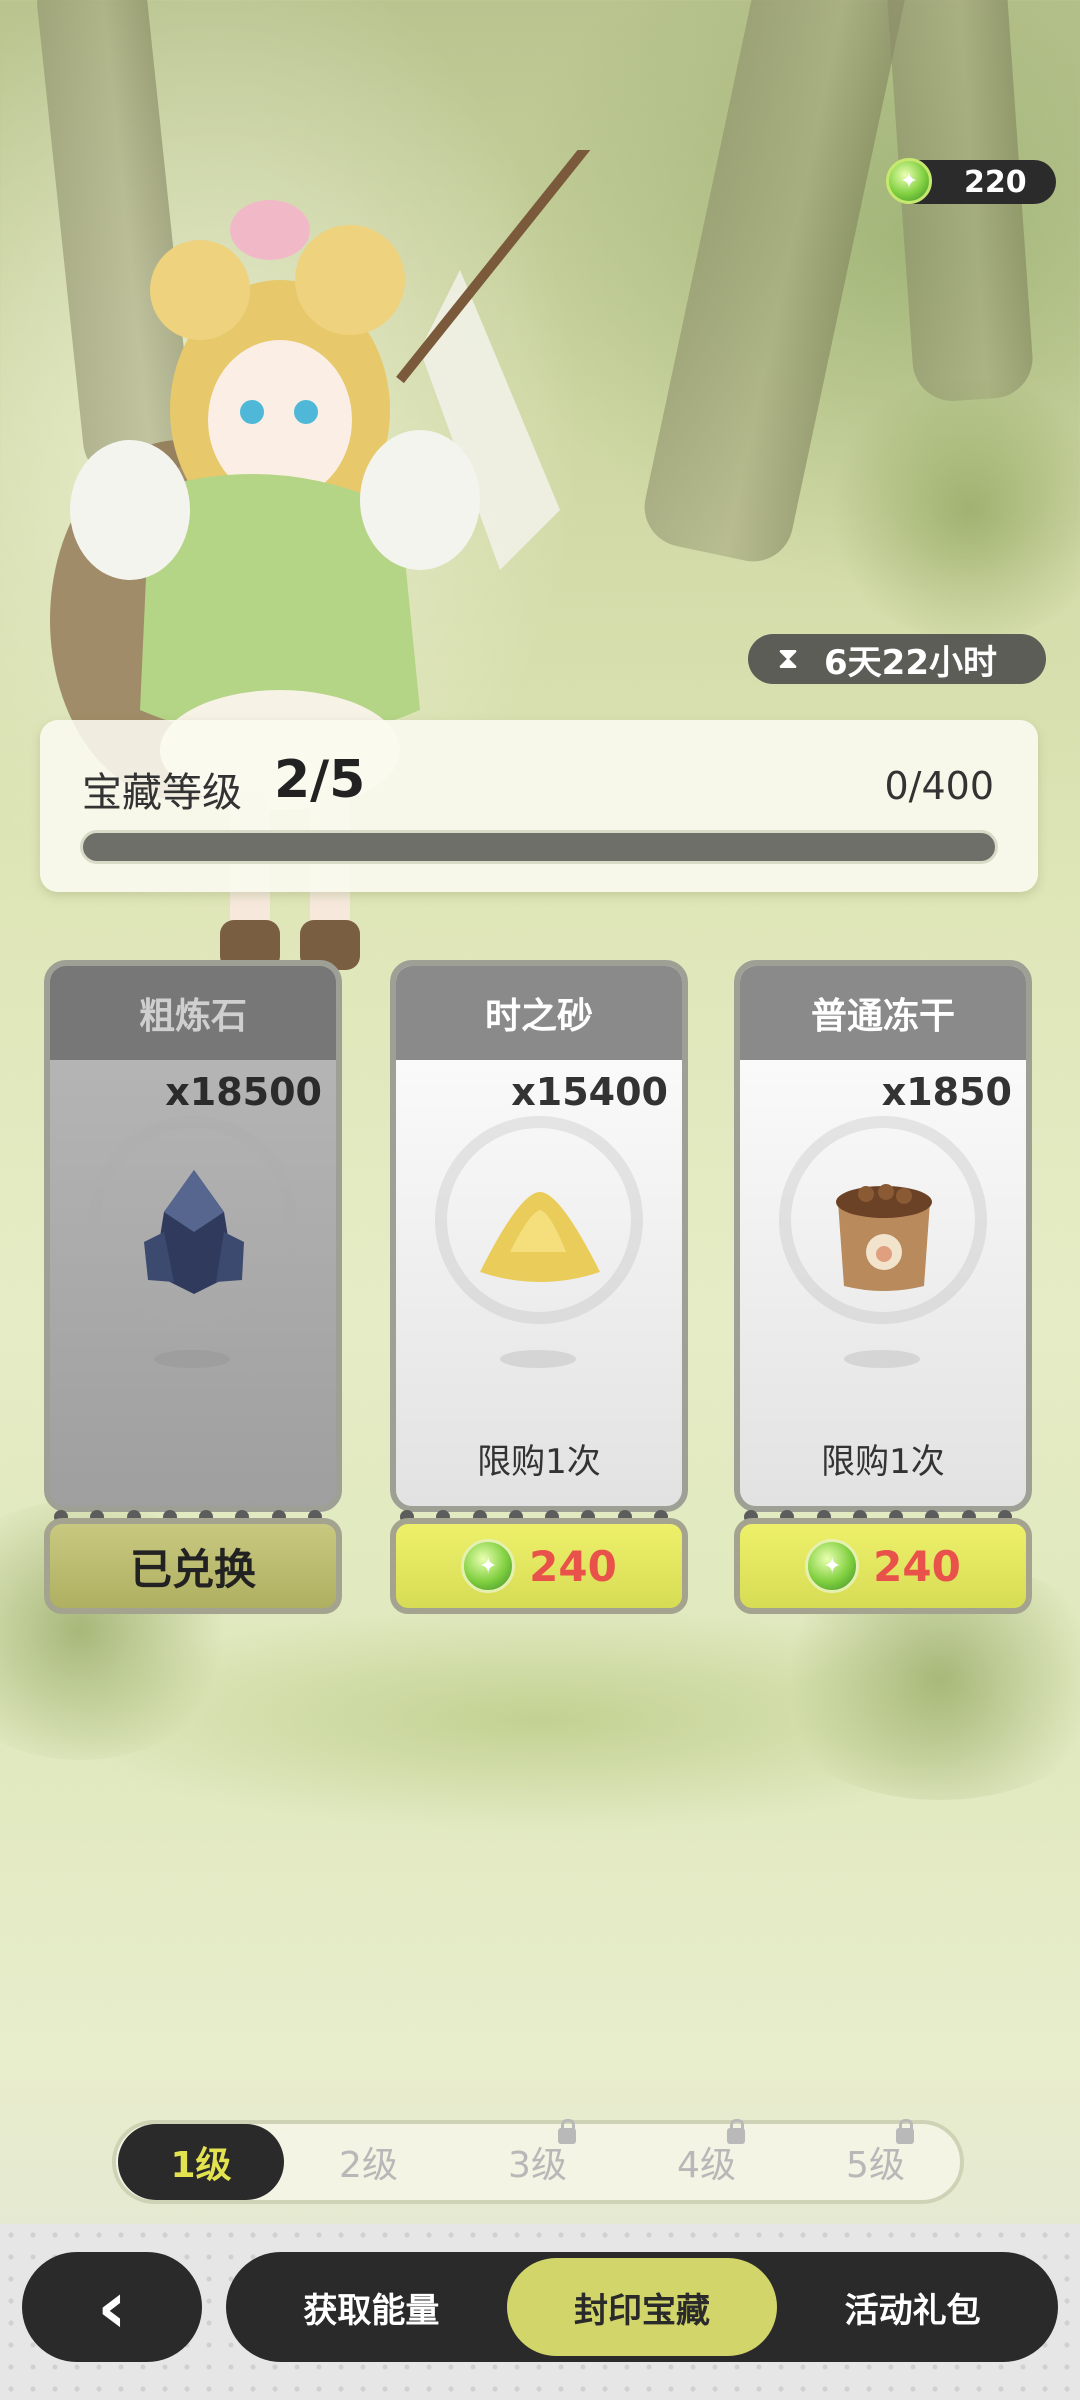  Describe the element at coordinates (939, 786) in the screenshot. I see `progress-text: 0/400` at that location.